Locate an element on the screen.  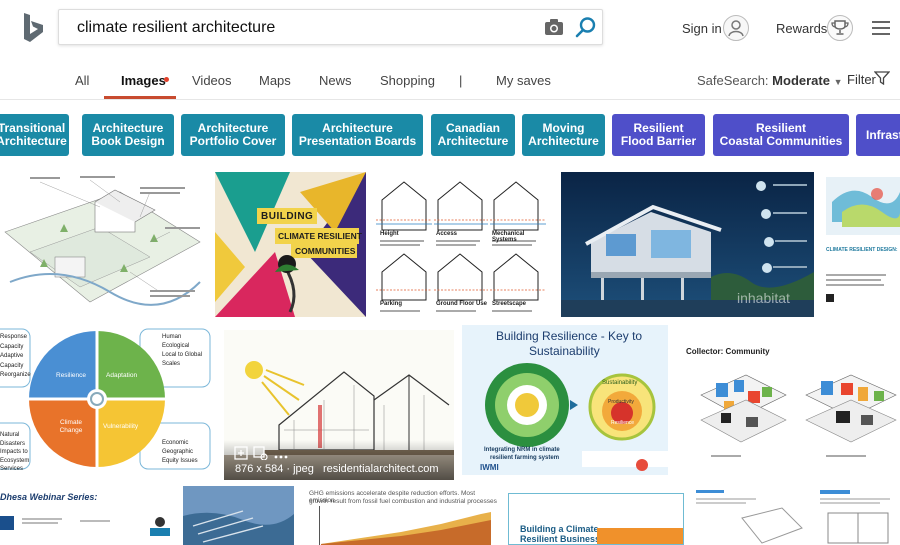
poster-line-1: BUILDING is located at coordinates (287, 216).